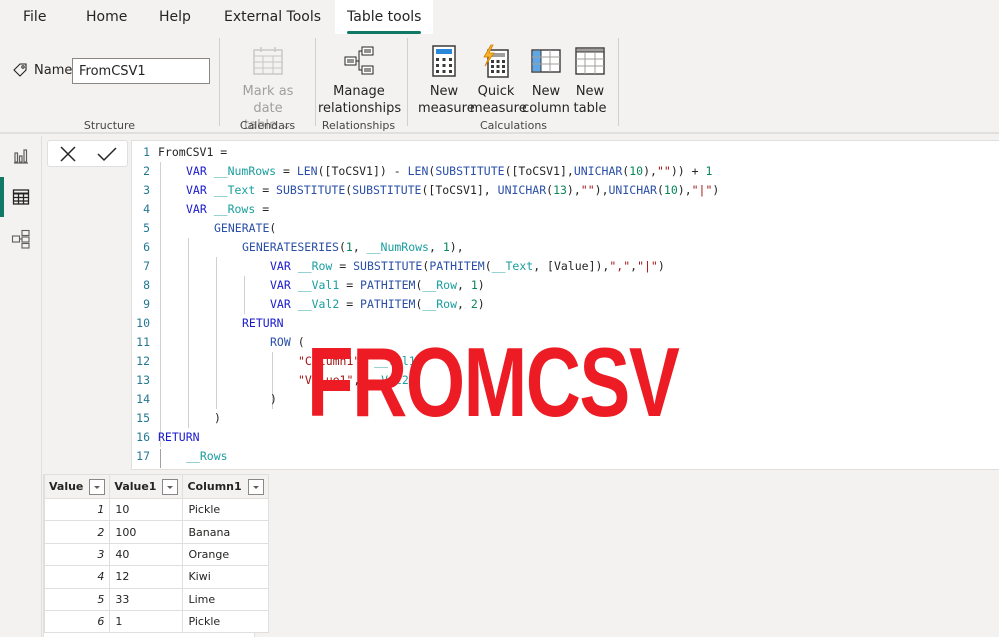  Describe the element at coordinates (146, 304) in the screenshot. I see `line-number: 9` at that location.